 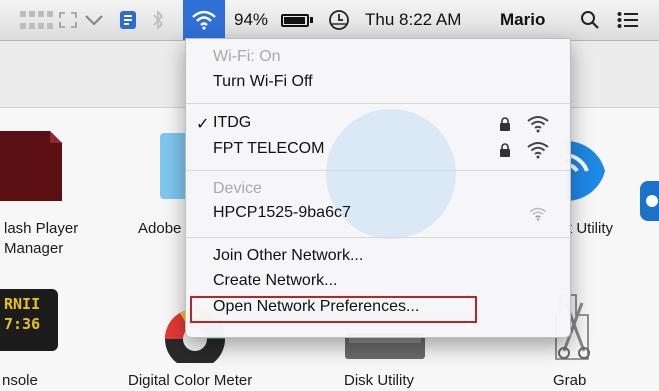 I want to click on flash-player-app-icon, so click(x=32, y=166).